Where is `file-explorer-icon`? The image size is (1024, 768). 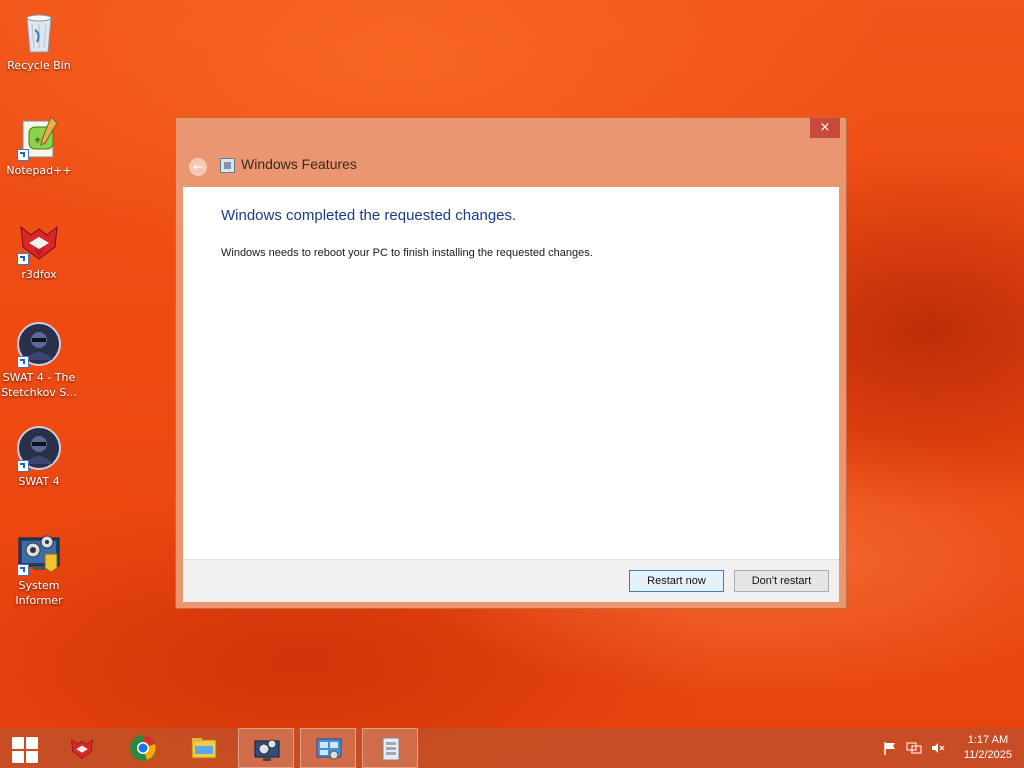
file-explorer-icon is located at coordinates (204, 748).